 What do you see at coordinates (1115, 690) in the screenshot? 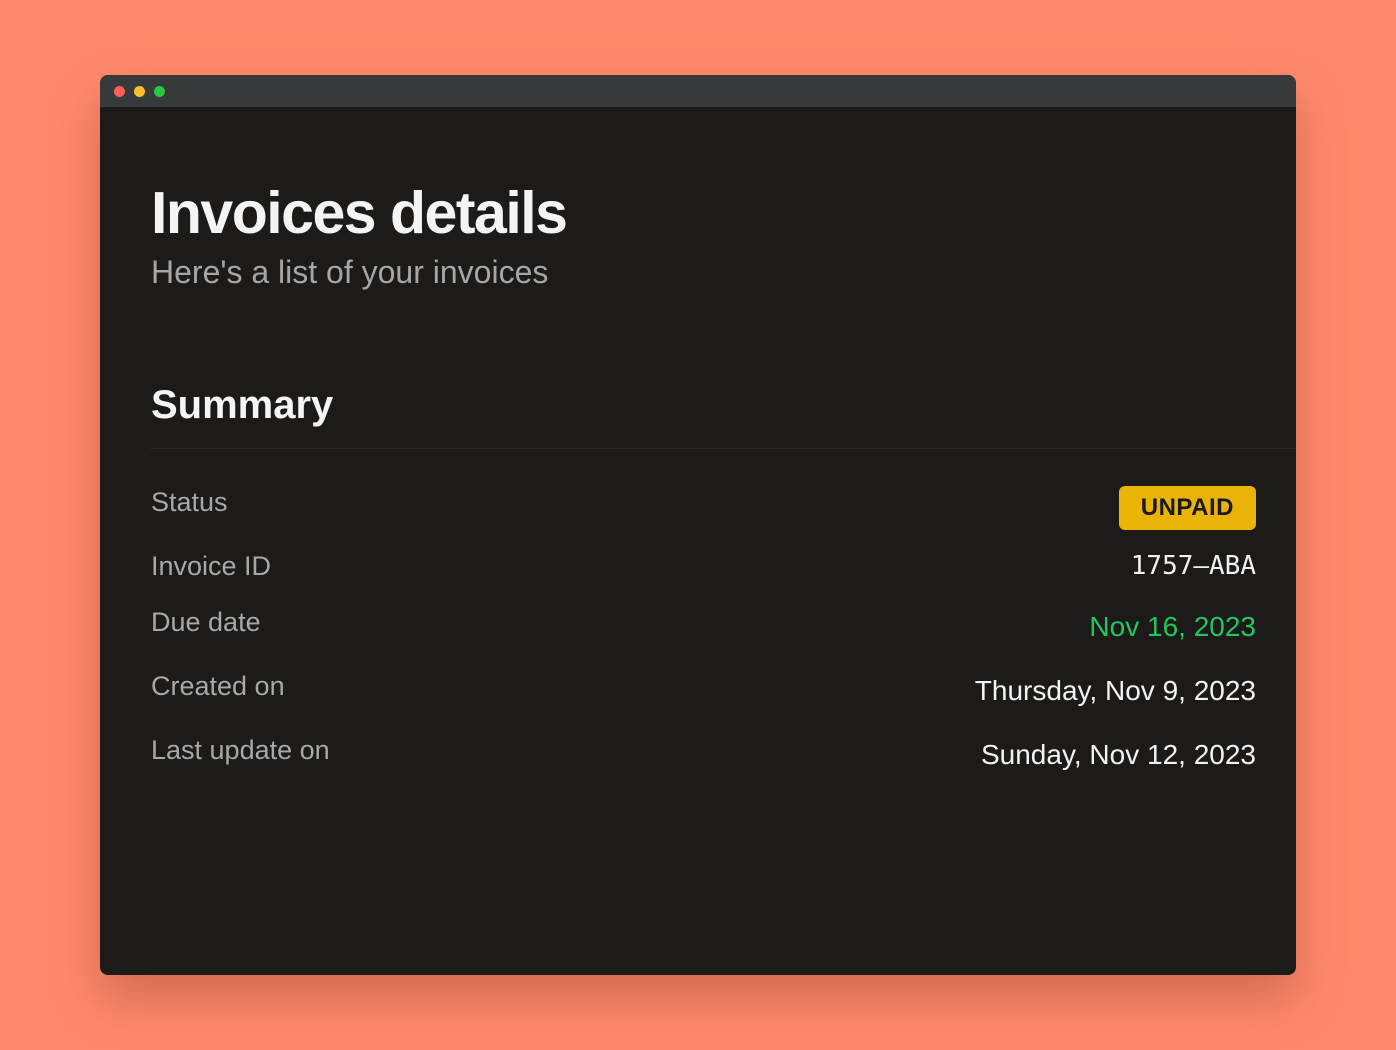
I see `created-on-value: Thursday, Nov 9, 2023` at bounding box center [1115, 690].